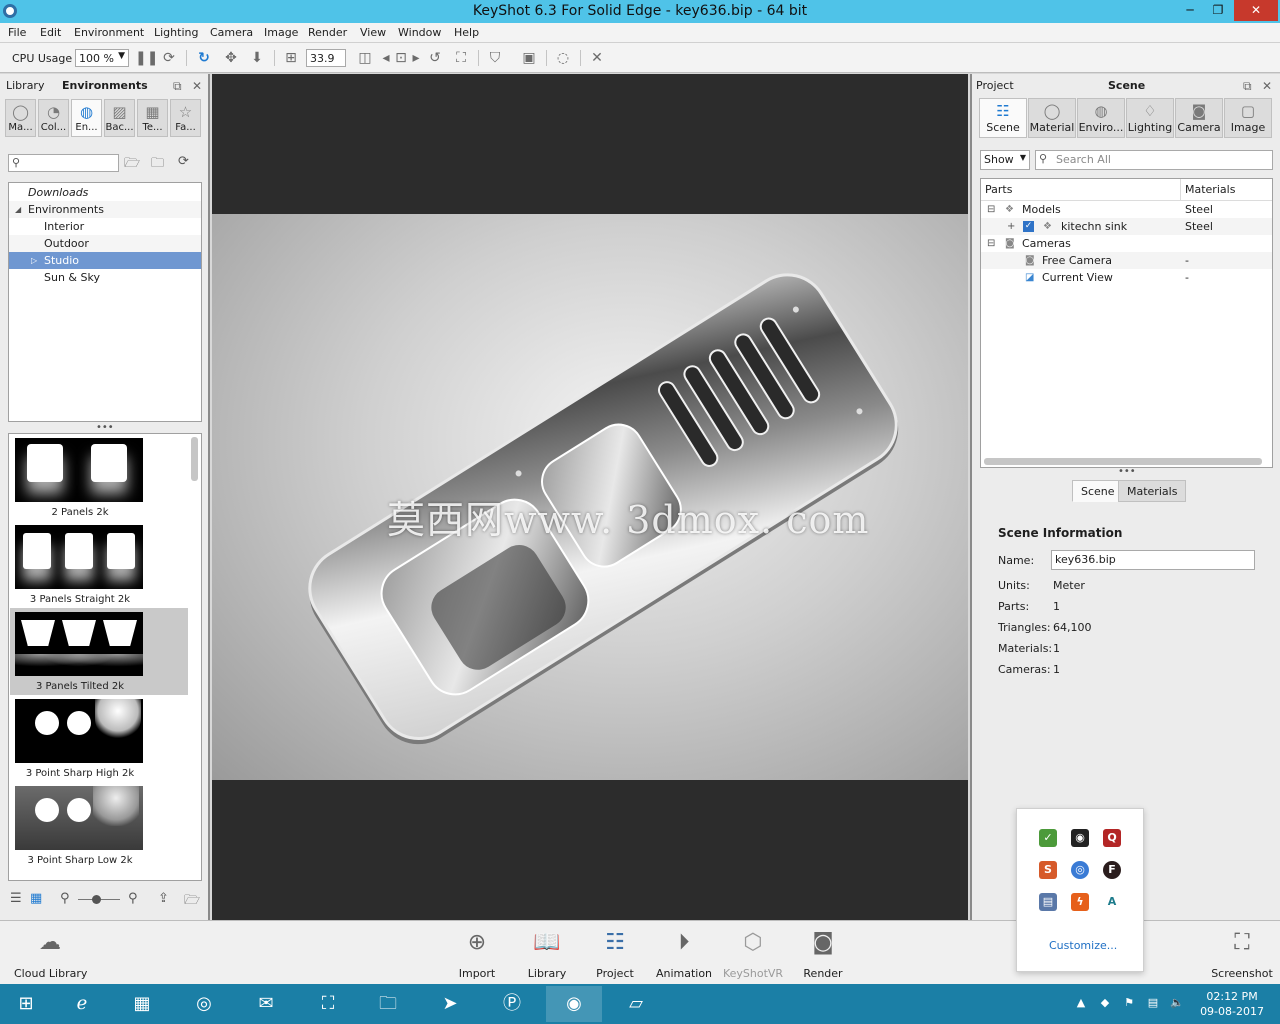  I want to click on app-p-icon: Ⓟ, so click(512, 1004).